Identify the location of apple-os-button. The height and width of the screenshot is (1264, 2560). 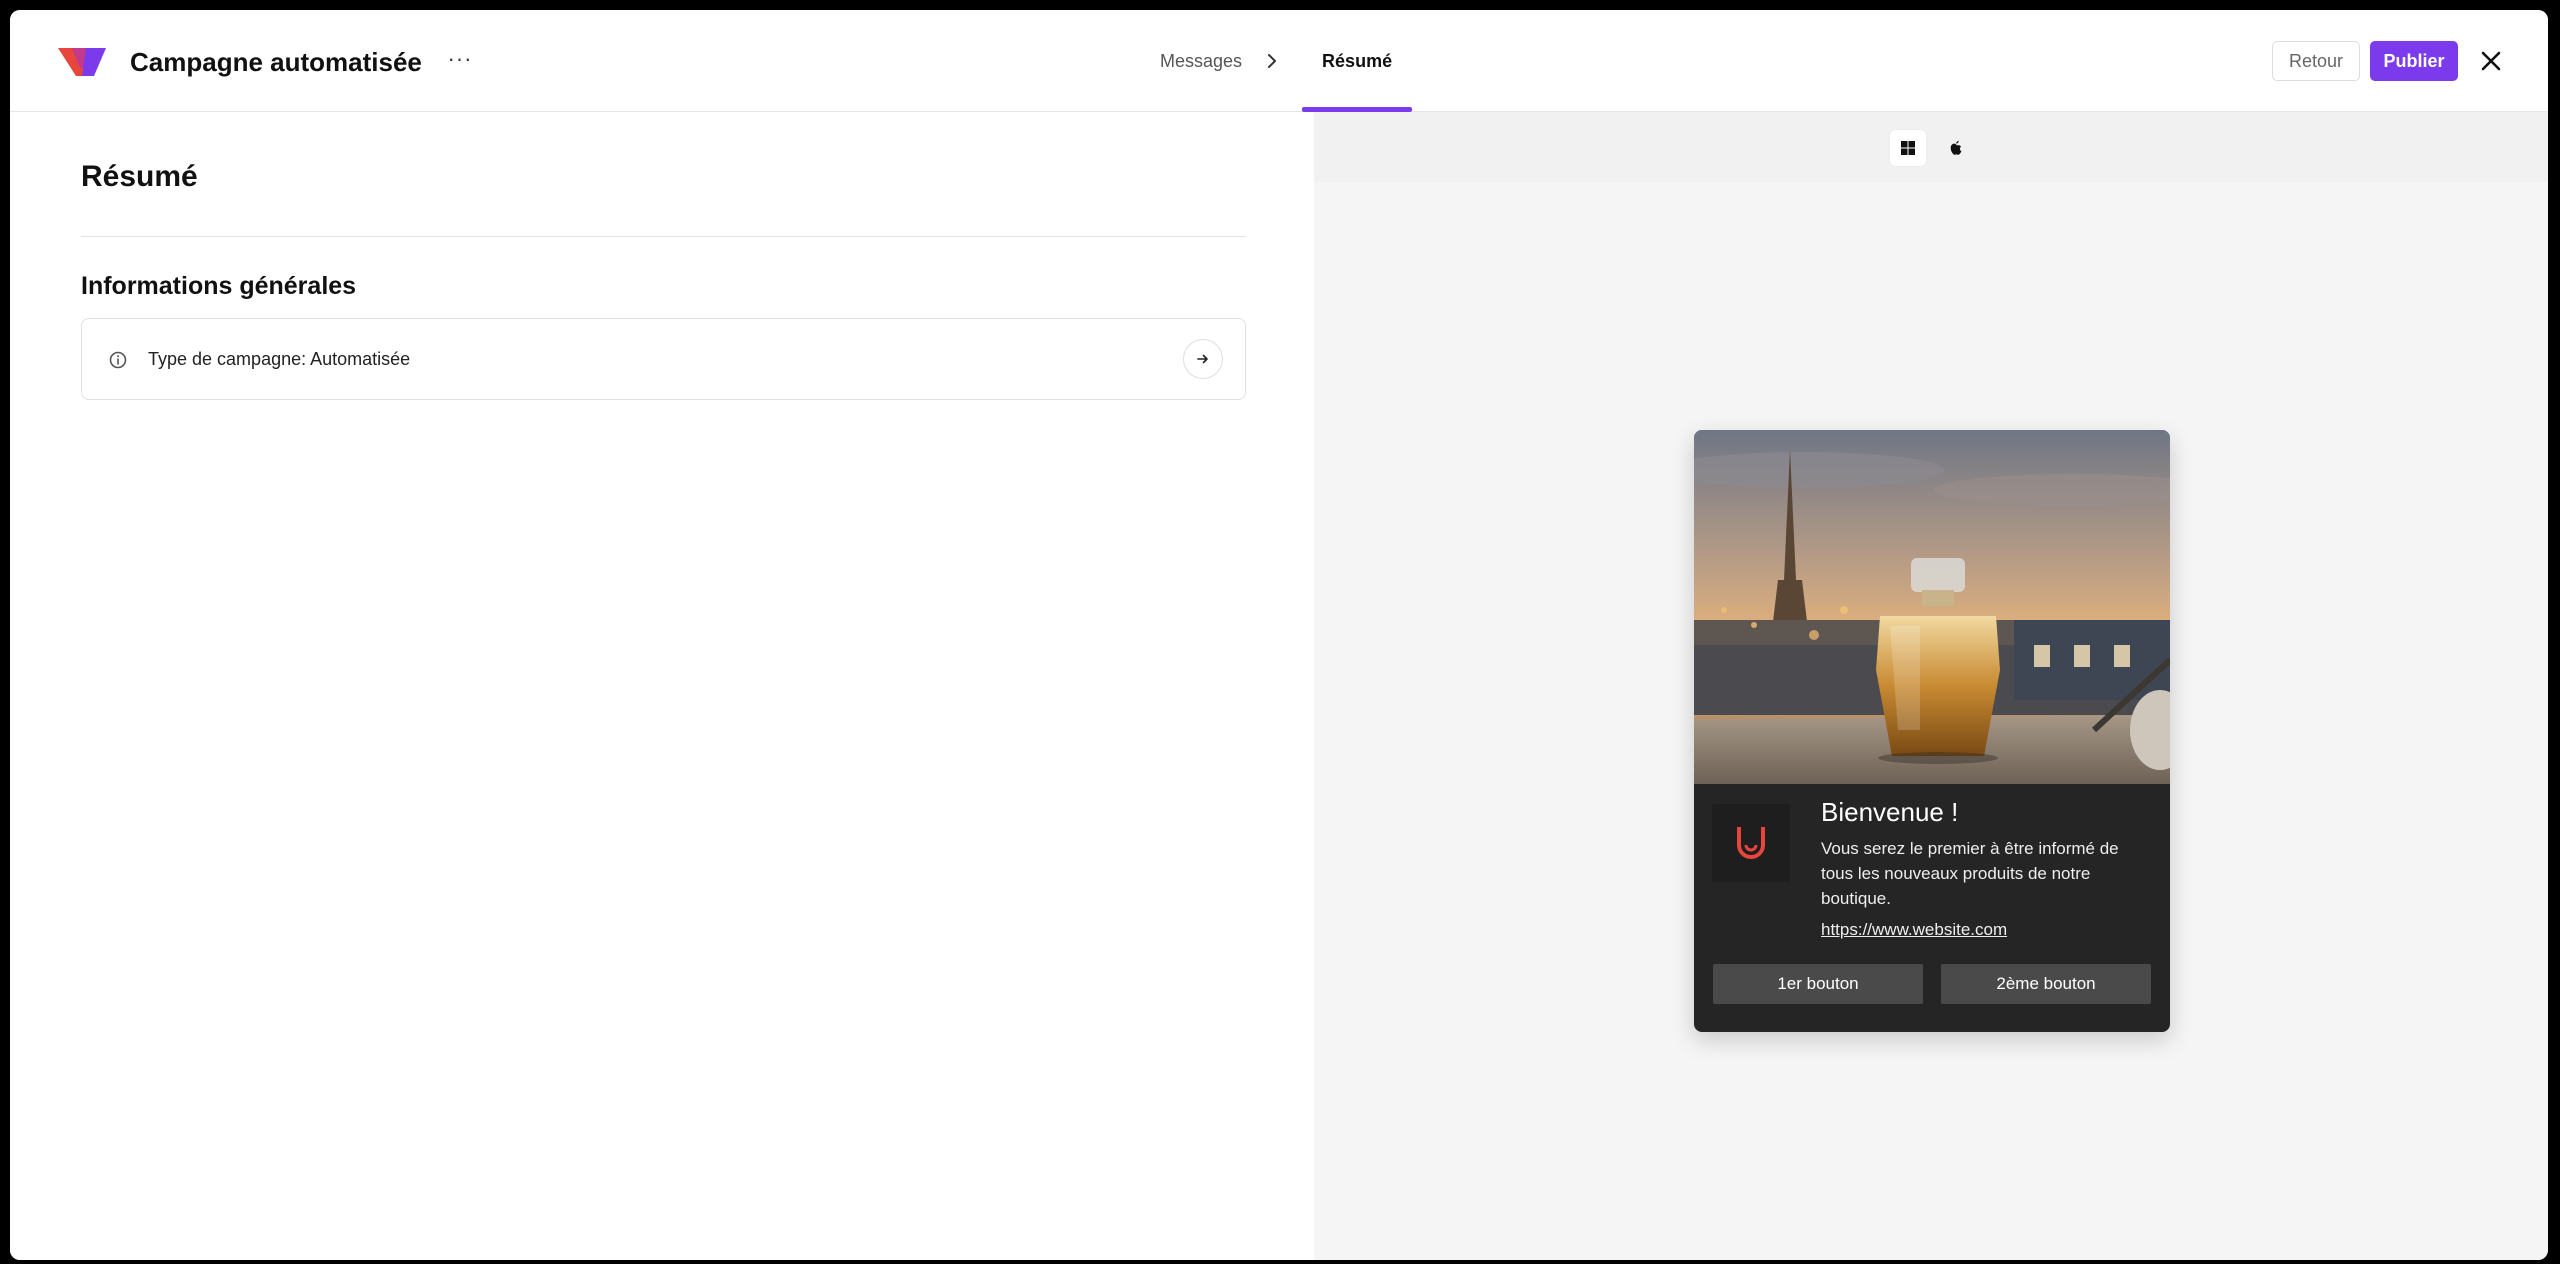
(1956, 148).